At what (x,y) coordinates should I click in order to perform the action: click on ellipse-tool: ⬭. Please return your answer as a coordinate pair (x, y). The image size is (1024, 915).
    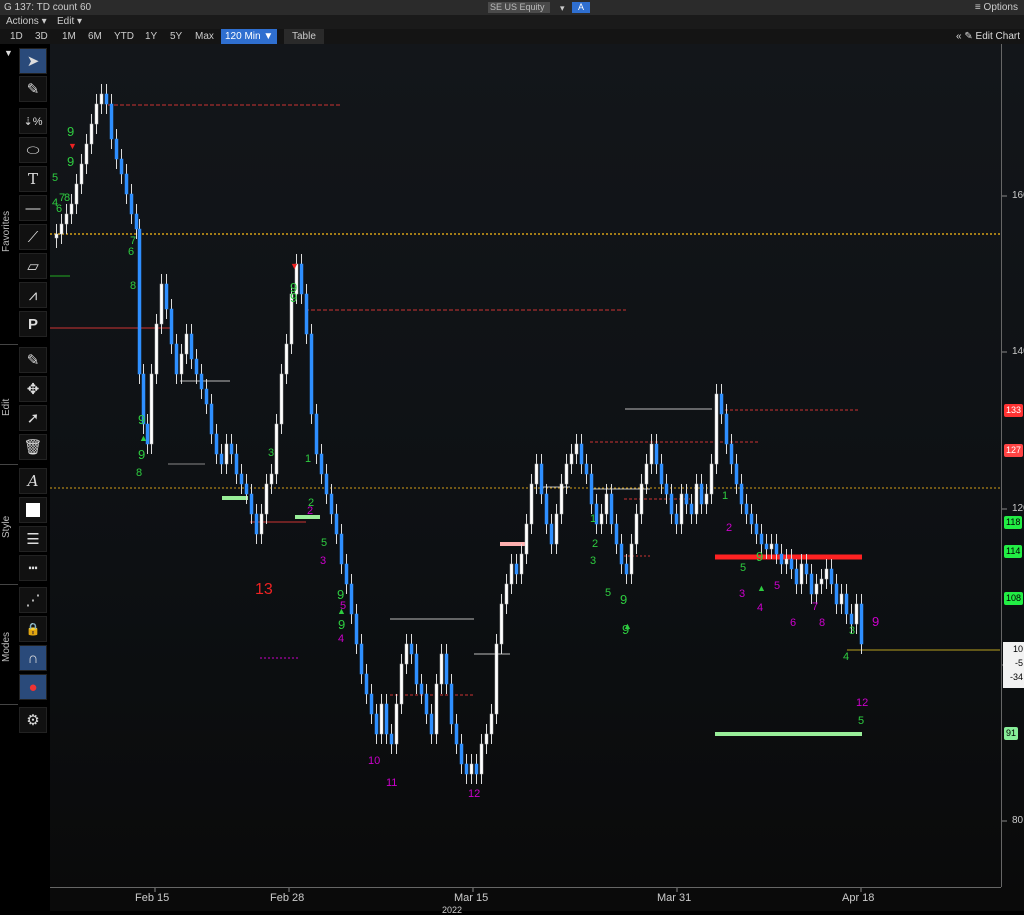
    Looking at the image, I should click on (33, 150).